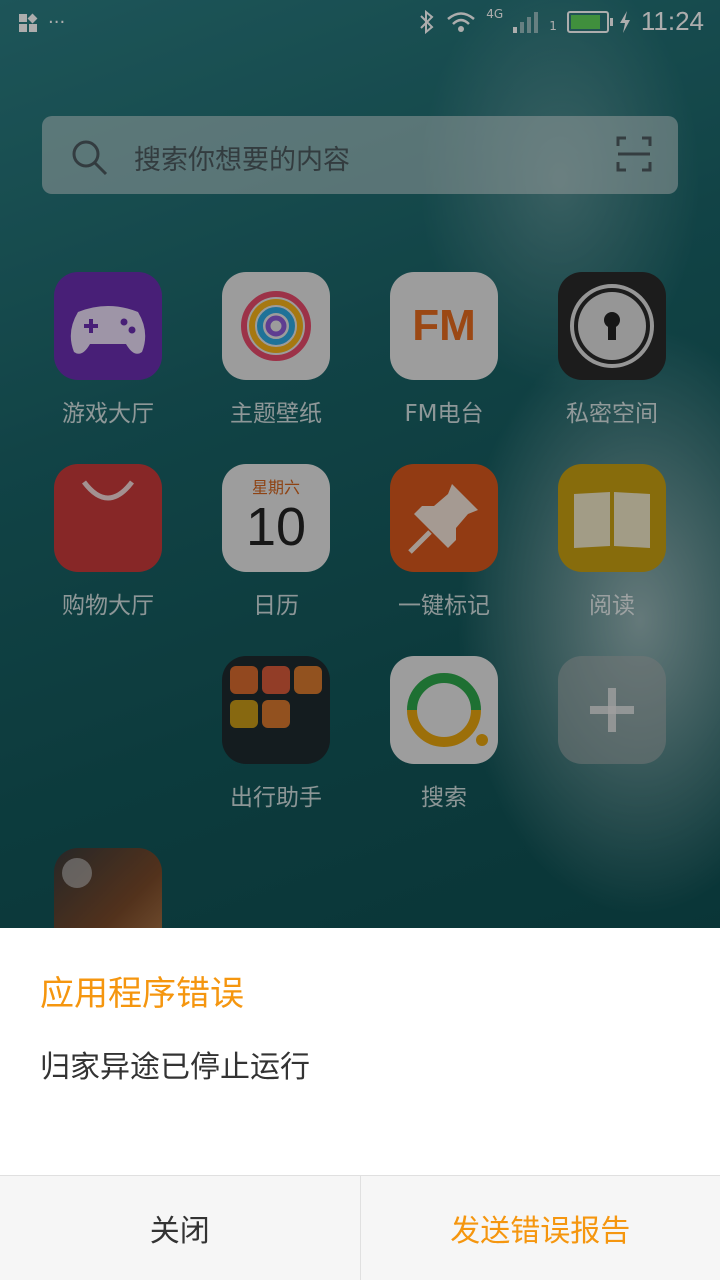  I want to click on dialog-message: 归家异途已停止运行, so click(175, 1067).